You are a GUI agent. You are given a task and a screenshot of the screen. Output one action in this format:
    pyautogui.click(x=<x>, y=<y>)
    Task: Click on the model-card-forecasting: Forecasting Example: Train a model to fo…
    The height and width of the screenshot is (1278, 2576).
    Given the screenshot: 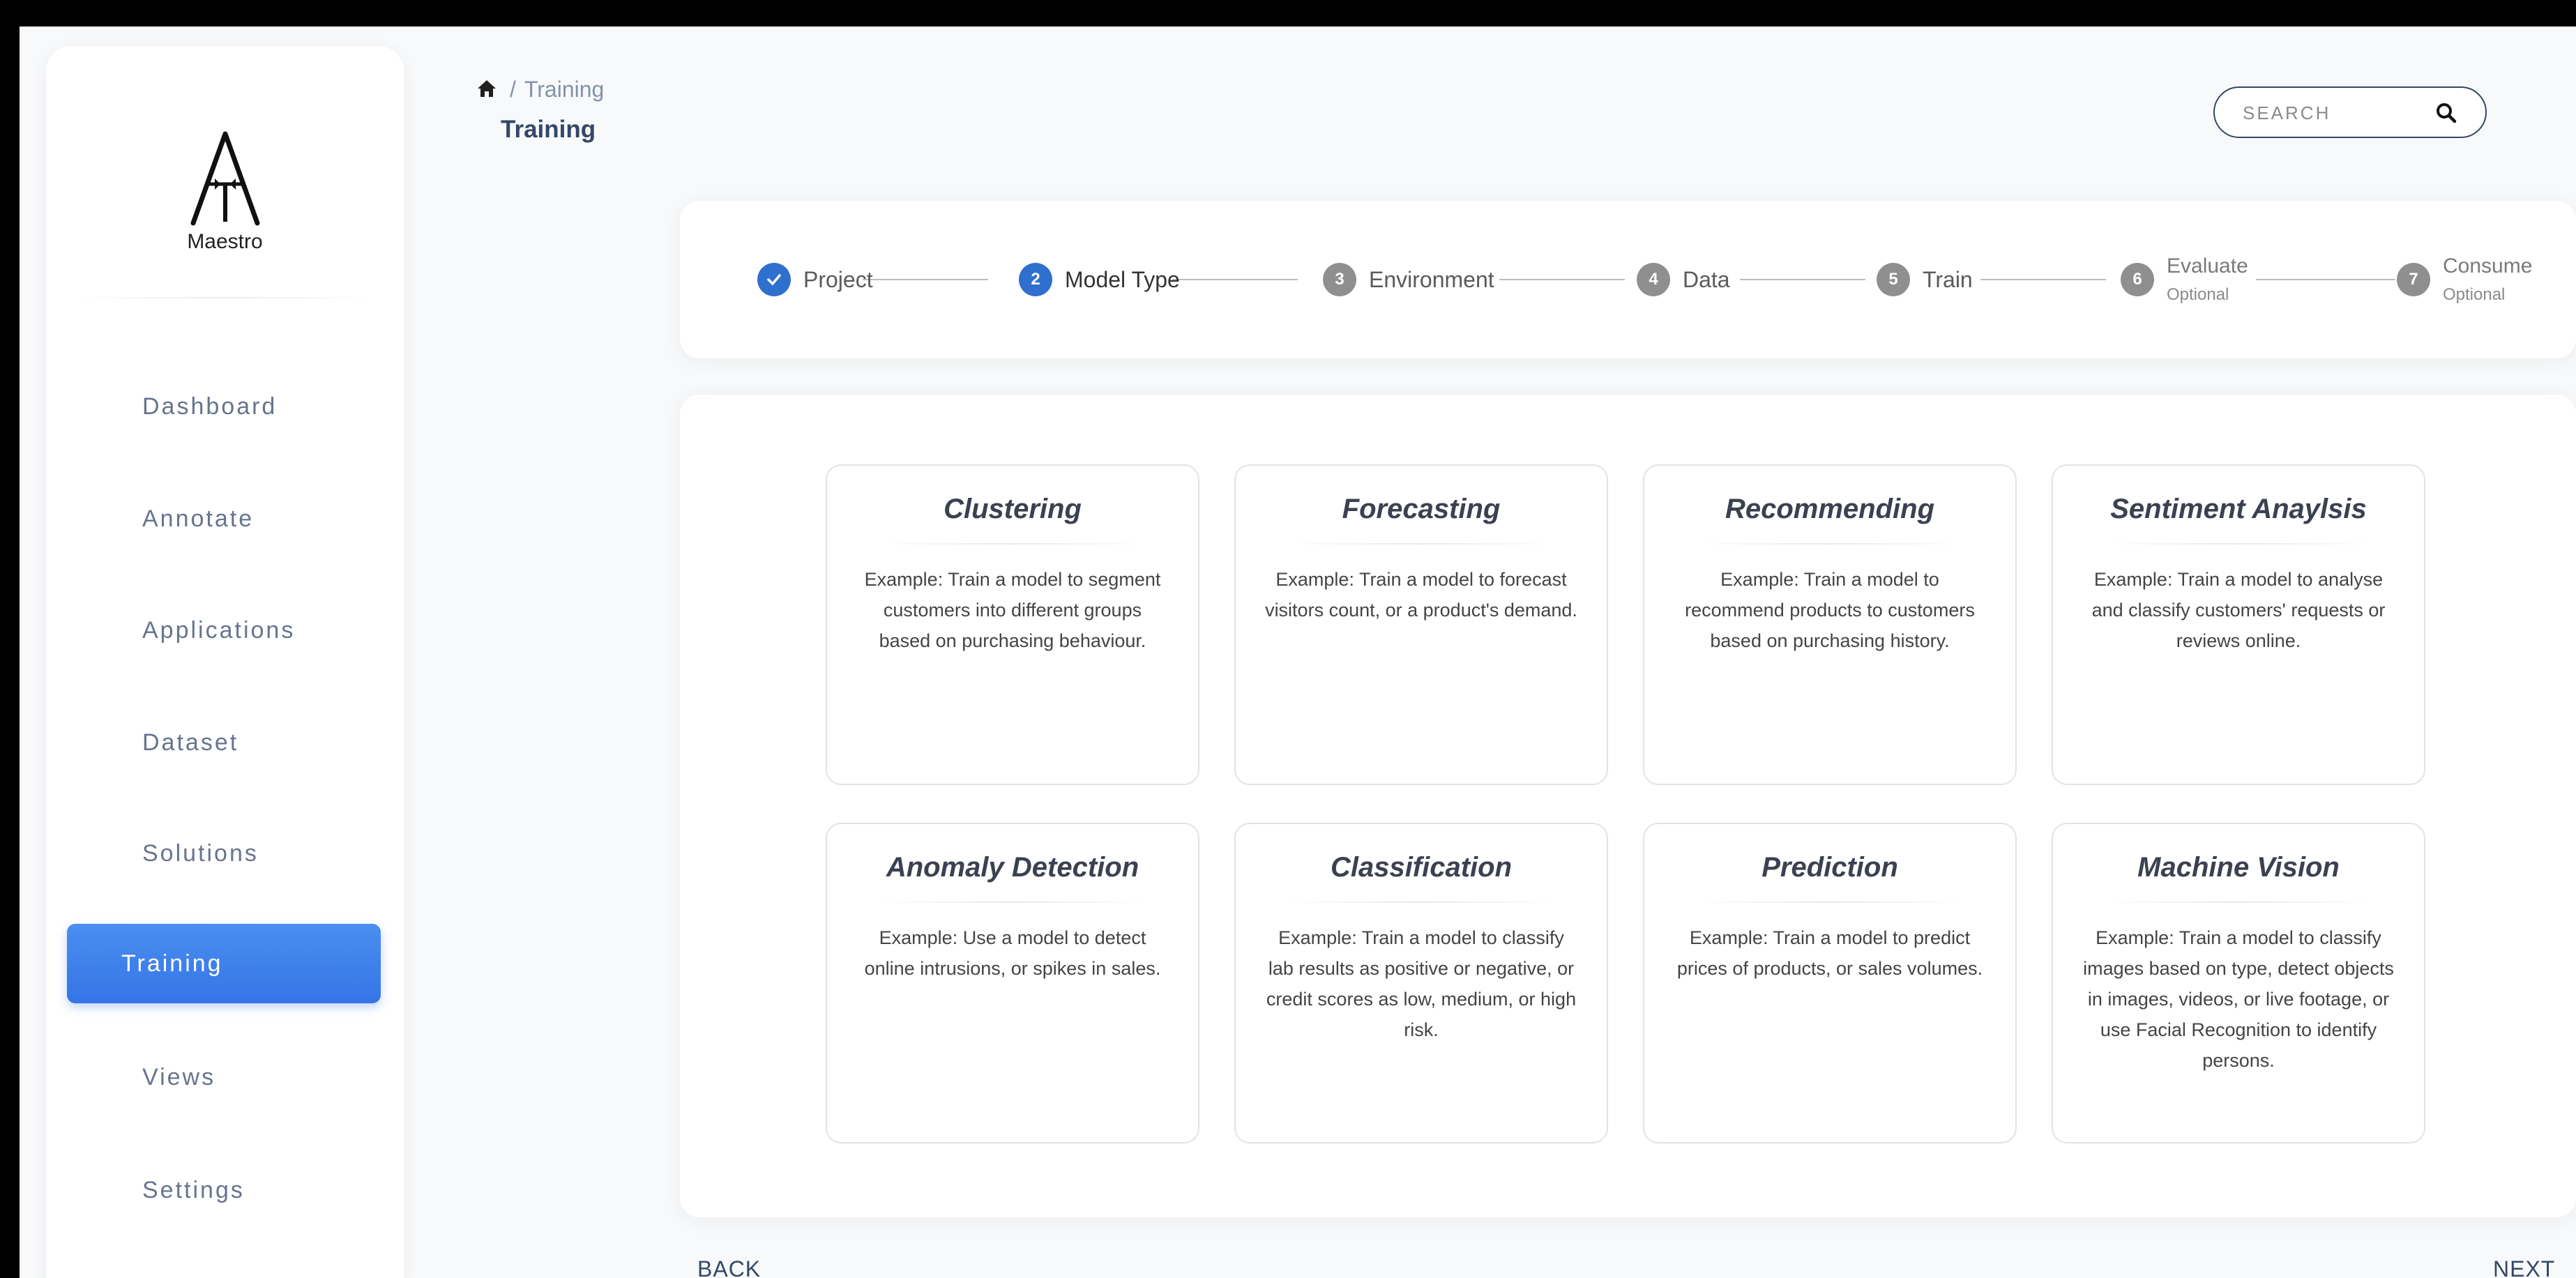 What is the action you would take?
    pyautogui.click(x=1421, y=624)
    